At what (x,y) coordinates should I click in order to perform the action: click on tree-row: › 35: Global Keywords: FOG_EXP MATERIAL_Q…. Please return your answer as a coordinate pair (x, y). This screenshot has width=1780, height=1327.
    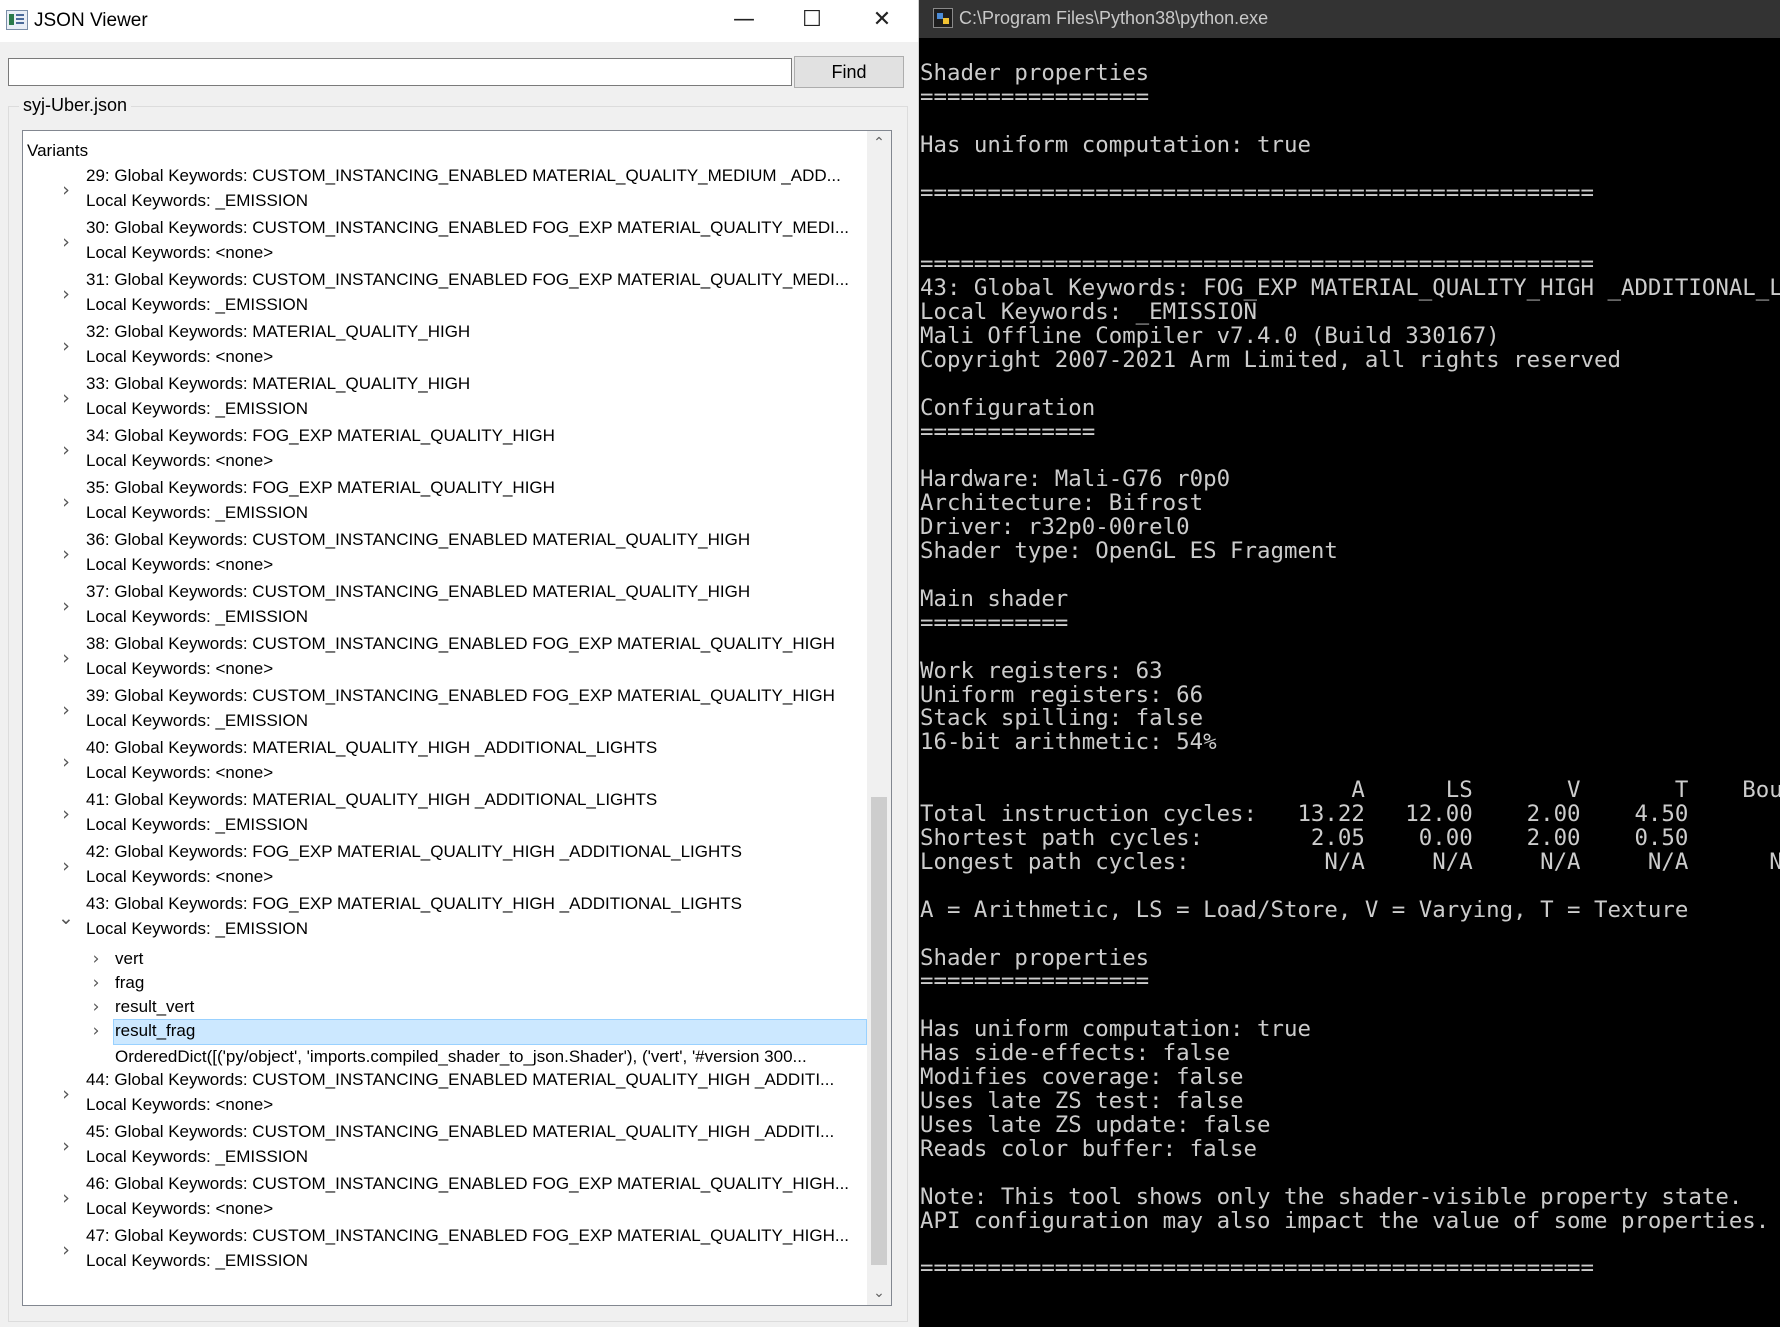
    Looking at the image, I should click on (445, 504).